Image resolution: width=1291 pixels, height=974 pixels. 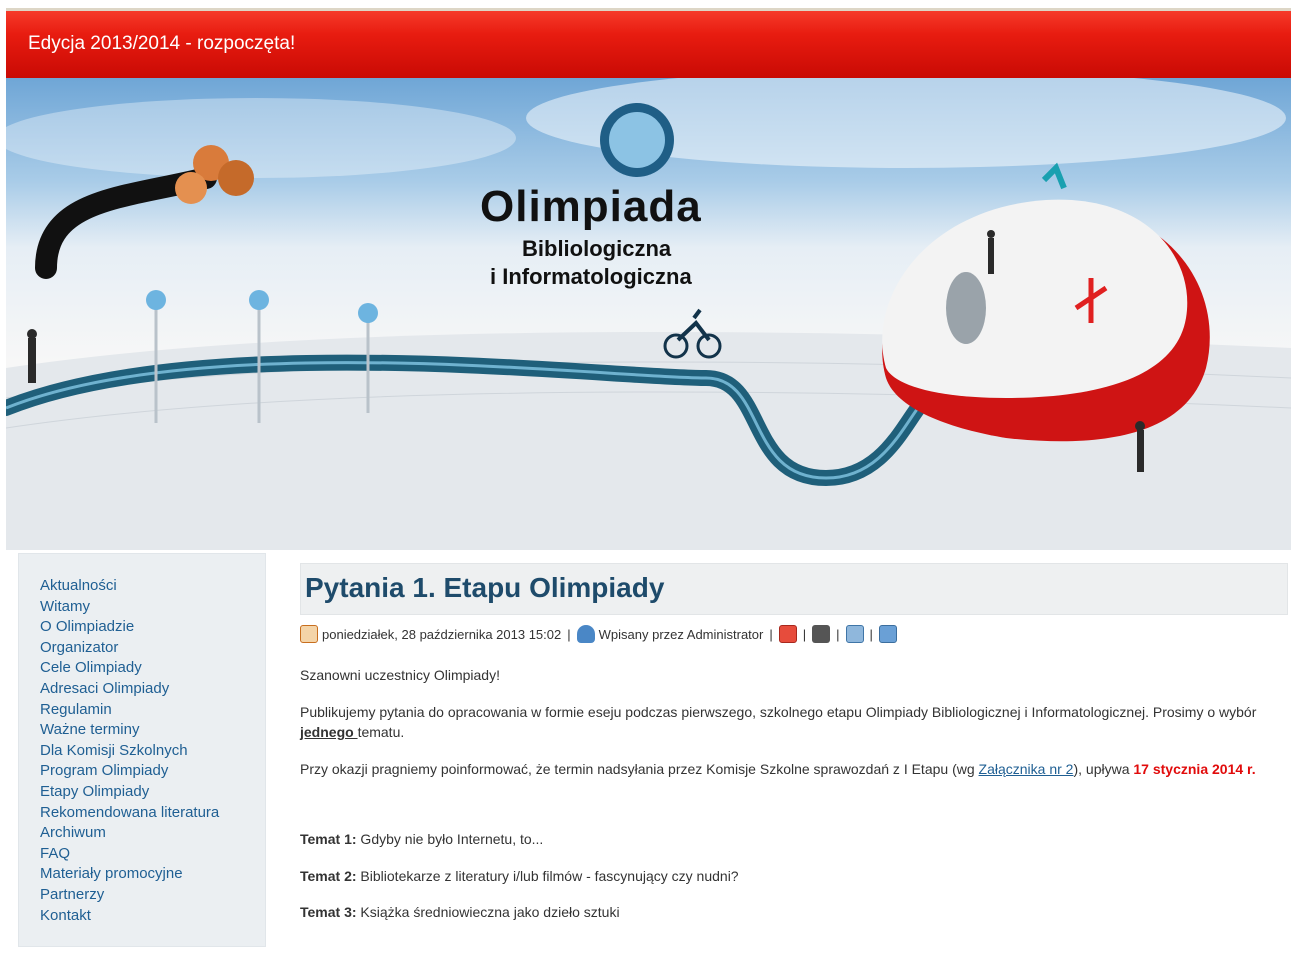 I want to click on top-announcement-bar: Edycja 2013/2014 - rozpoczęta!, so click(x=648, y=43).